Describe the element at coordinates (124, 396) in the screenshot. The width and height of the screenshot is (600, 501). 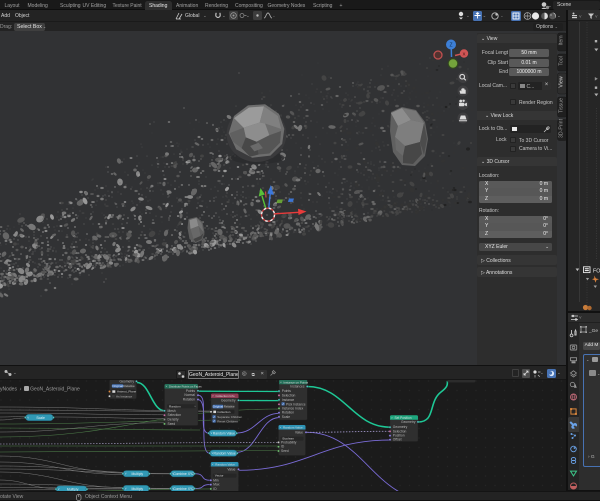
I see `svg-text: As Instance` at that location.